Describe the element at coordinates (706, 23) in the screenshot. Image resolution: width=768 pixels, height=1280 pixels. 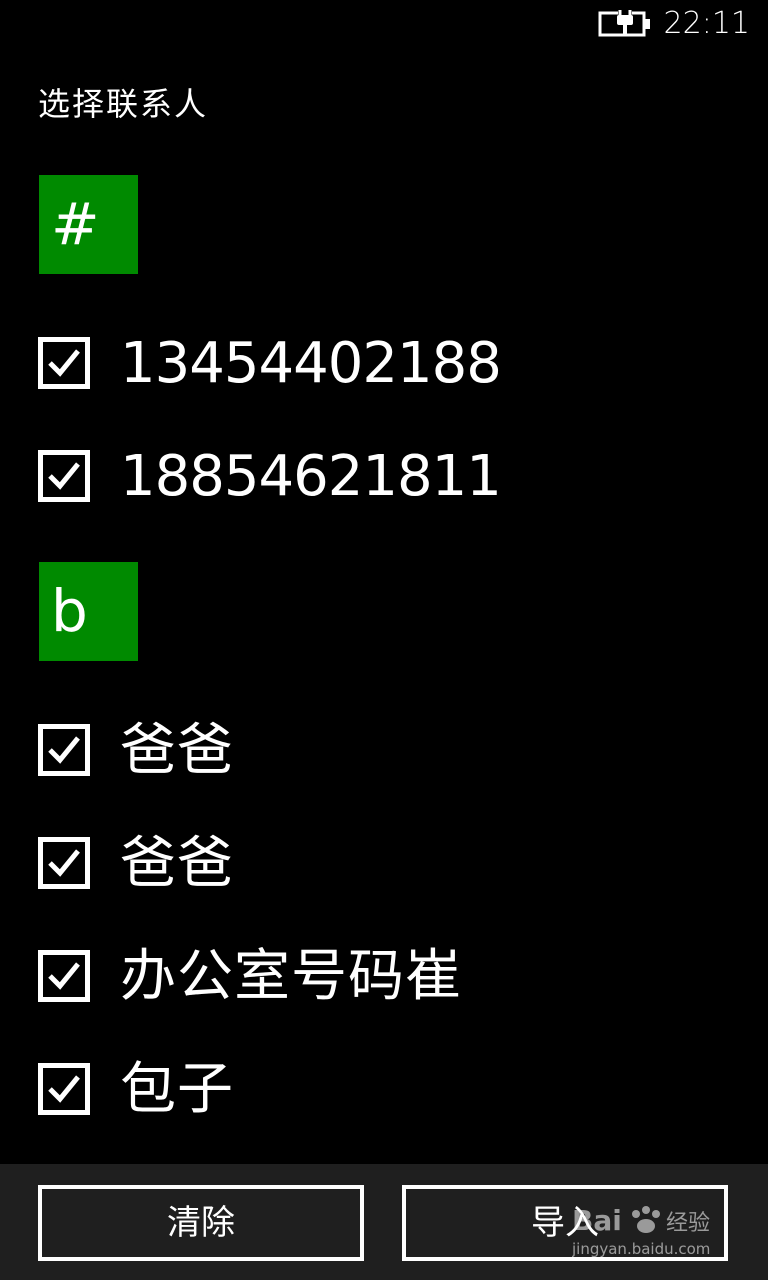
I see `status-clock: 22:11` at that location.